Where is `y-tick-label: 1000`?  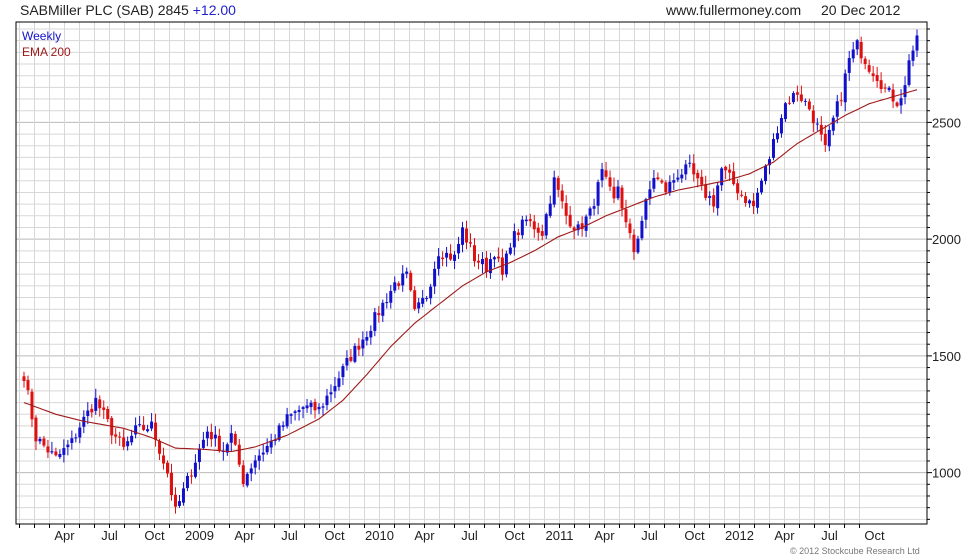
y-tick-label: 1000 is located at coordinates (946, 473).